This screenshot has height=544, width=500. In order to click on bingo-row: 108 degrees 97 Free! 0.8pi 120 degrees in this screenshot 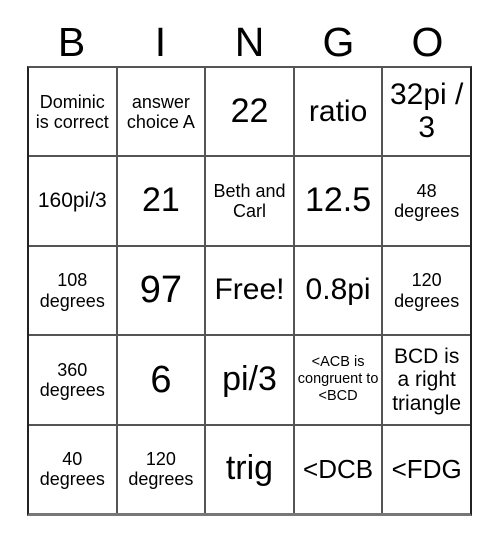, I will do `click(249, 289)`.